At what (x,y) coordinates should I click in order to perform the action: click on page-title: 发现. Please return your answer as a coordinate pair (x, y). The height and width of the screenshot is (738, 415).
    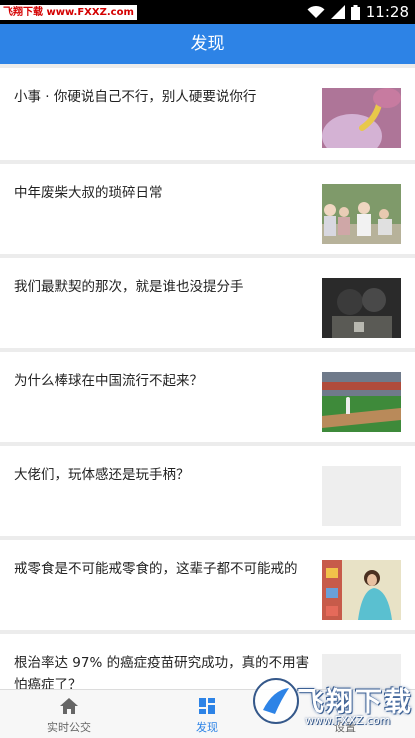
    Looking at the image, I should click on (207, 44).